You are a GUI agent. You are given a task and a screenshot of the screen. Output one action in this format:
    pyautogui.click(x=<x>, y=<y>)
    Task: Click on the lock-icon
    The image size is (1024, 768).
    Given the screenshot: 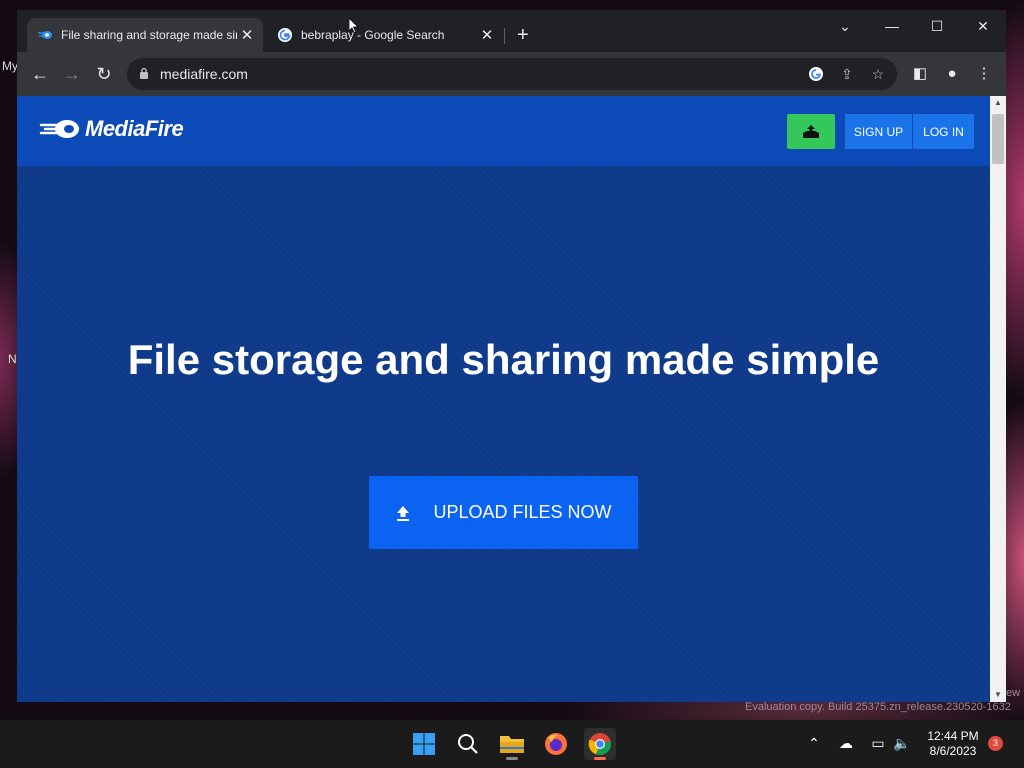 What is the action you would take?
    pyautogui.click(x=144, y=73)
    